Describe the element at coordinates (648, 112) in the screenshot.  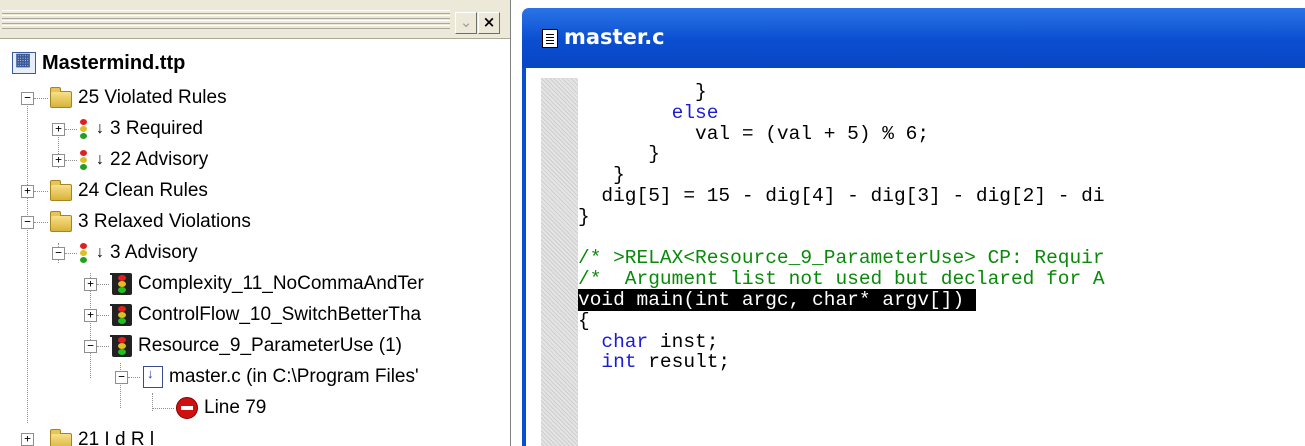
I see `code-line: else` at that location.